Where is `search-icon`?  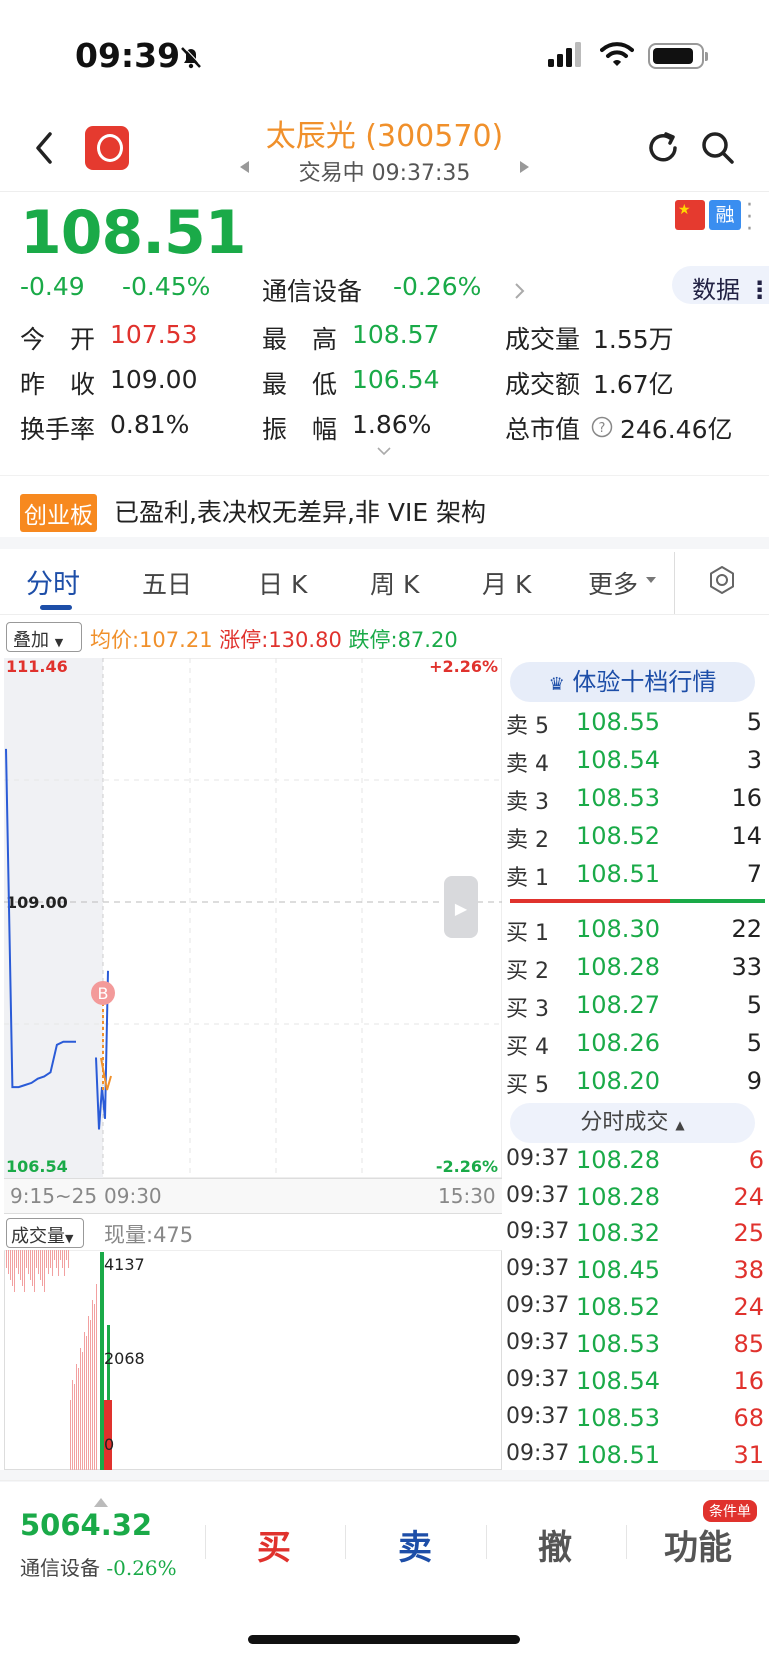
search-icon is located at coordinates (718, 148).